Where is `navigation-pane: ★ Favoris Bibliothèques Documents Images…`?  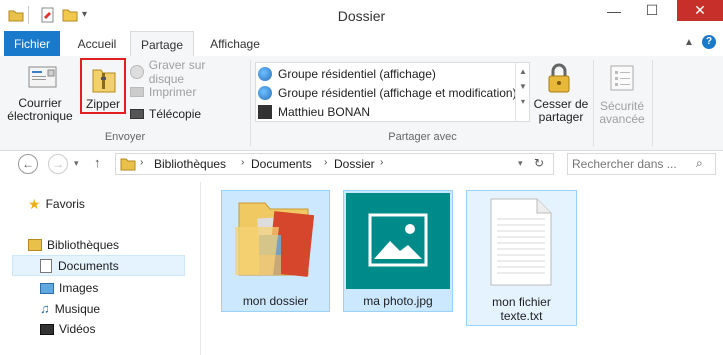
navigation-pane: ★ Favoris Bibliothèques Documents Images… is located at coordinates (100, 268).